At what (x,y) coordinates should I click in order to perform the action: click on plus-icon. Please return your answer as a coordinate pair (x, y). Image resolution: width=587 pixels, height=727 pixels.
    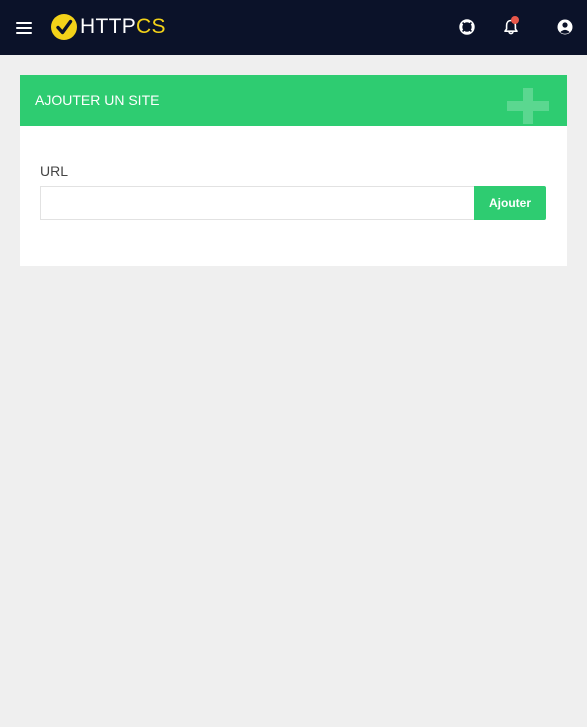
    Looking at the image, I should click on (528, 106).